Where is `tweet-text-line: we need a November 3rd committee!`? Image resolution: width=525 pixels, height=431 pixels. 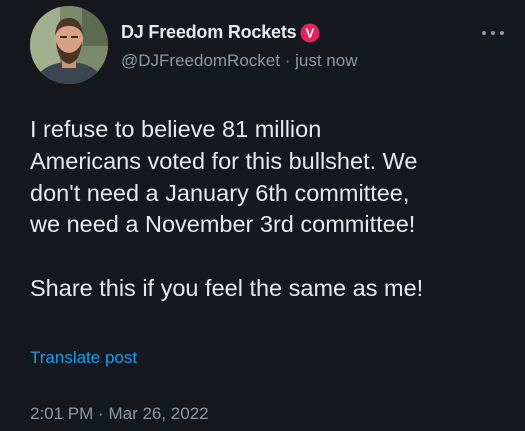 tweet-text-line: we need a November 3rd committee! is located at coordinates (223, 224).